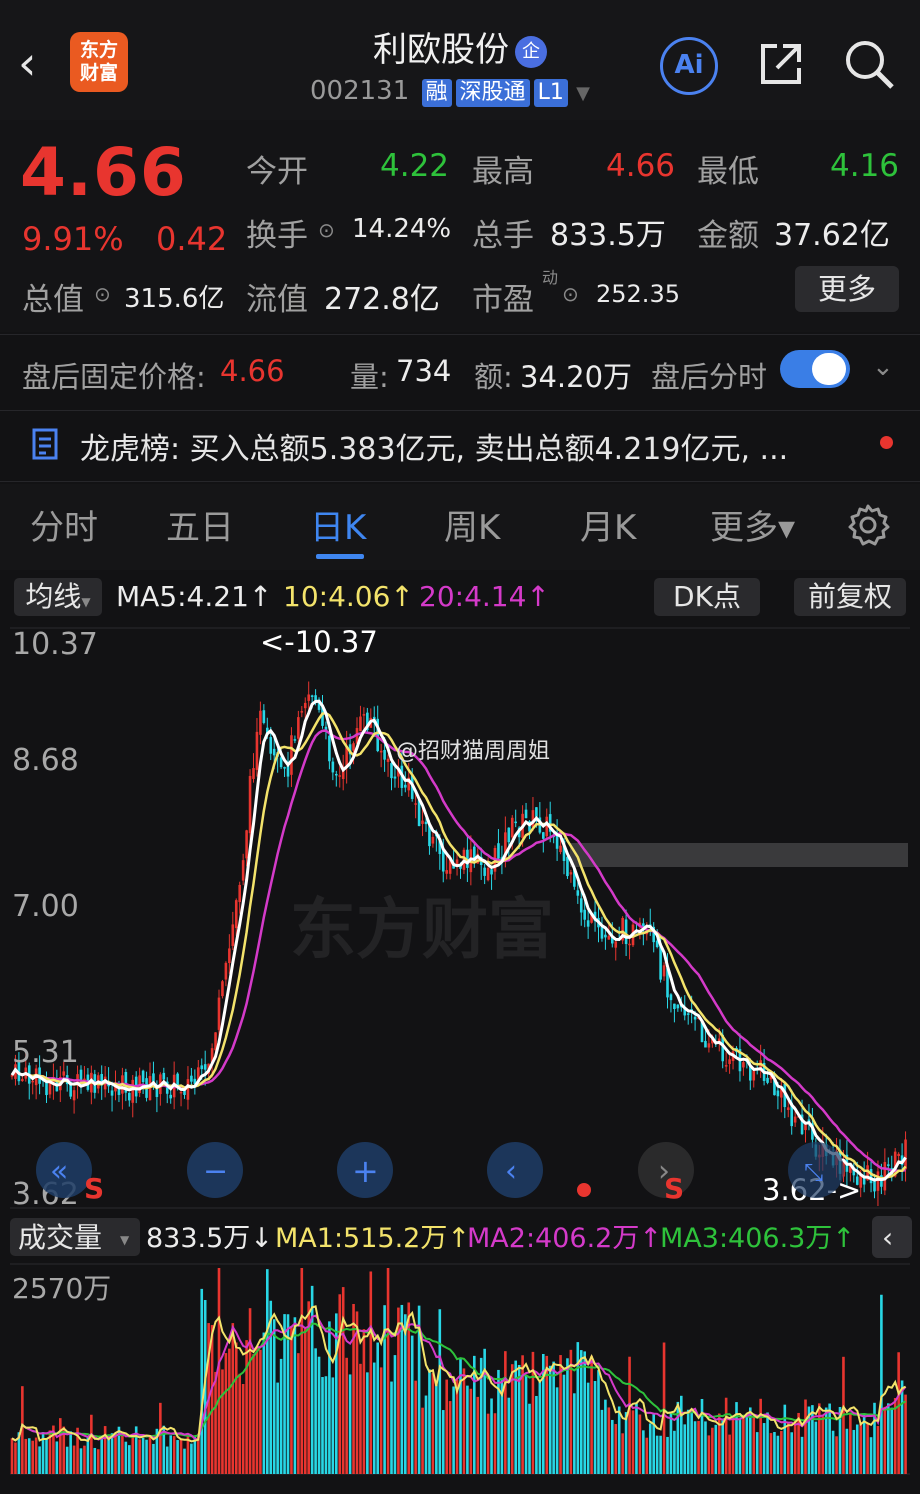 The image size is (920, 1494). What do you see at coordinates (114, 377) in the screenshot?
I see `fixed-price-label: 盘后固定价格:` at bounding box center [114, 377].